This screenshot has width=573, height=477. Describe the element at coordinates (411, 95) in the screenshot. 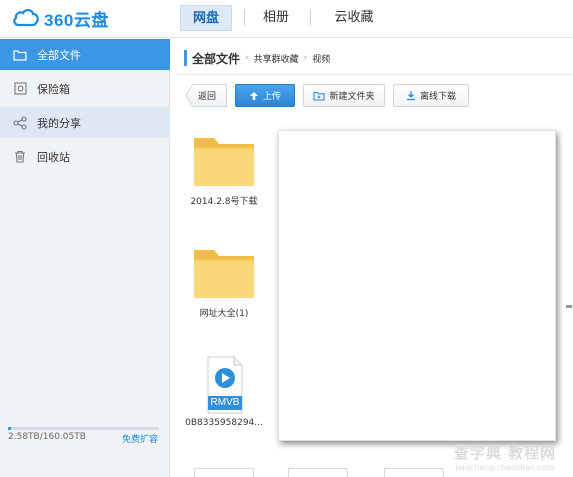

I see `download-icon` at that location.